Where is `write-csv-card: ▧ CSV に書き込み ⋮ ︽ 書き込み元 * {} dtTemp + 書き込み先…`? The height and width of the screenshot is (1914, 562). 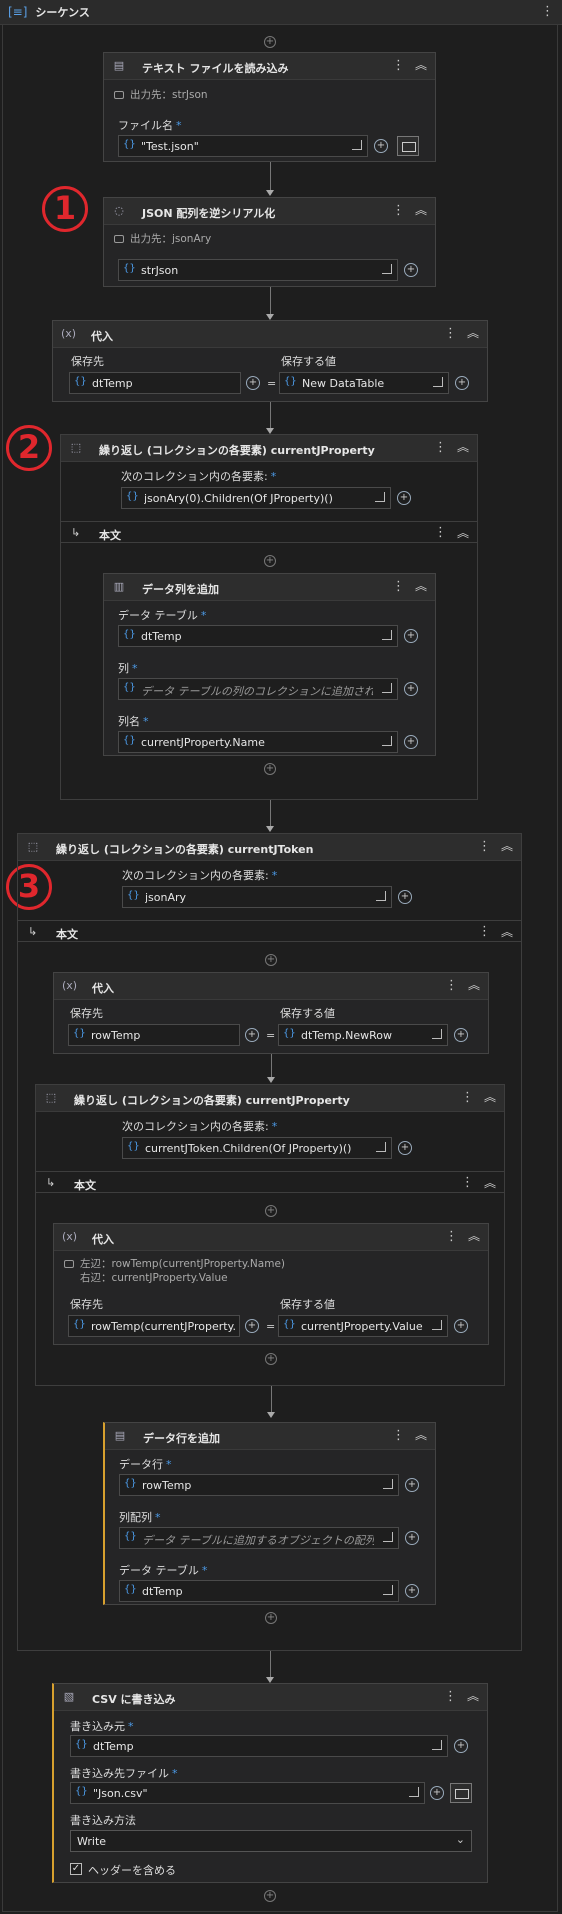
write-csv-card: ▧ CSV に書き込み ⋮ ︽ 書き込み元 * {} dtTemp + 書き込み先… is located at coordinates (270, 1783).